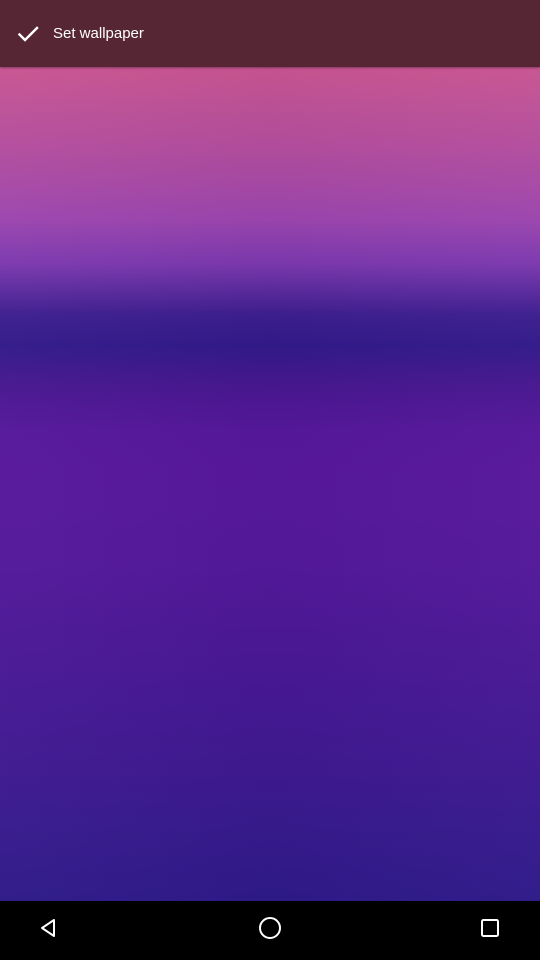 The width and height of the screenshot is (540, 960). I want to click on back-button, so click(48, 930).